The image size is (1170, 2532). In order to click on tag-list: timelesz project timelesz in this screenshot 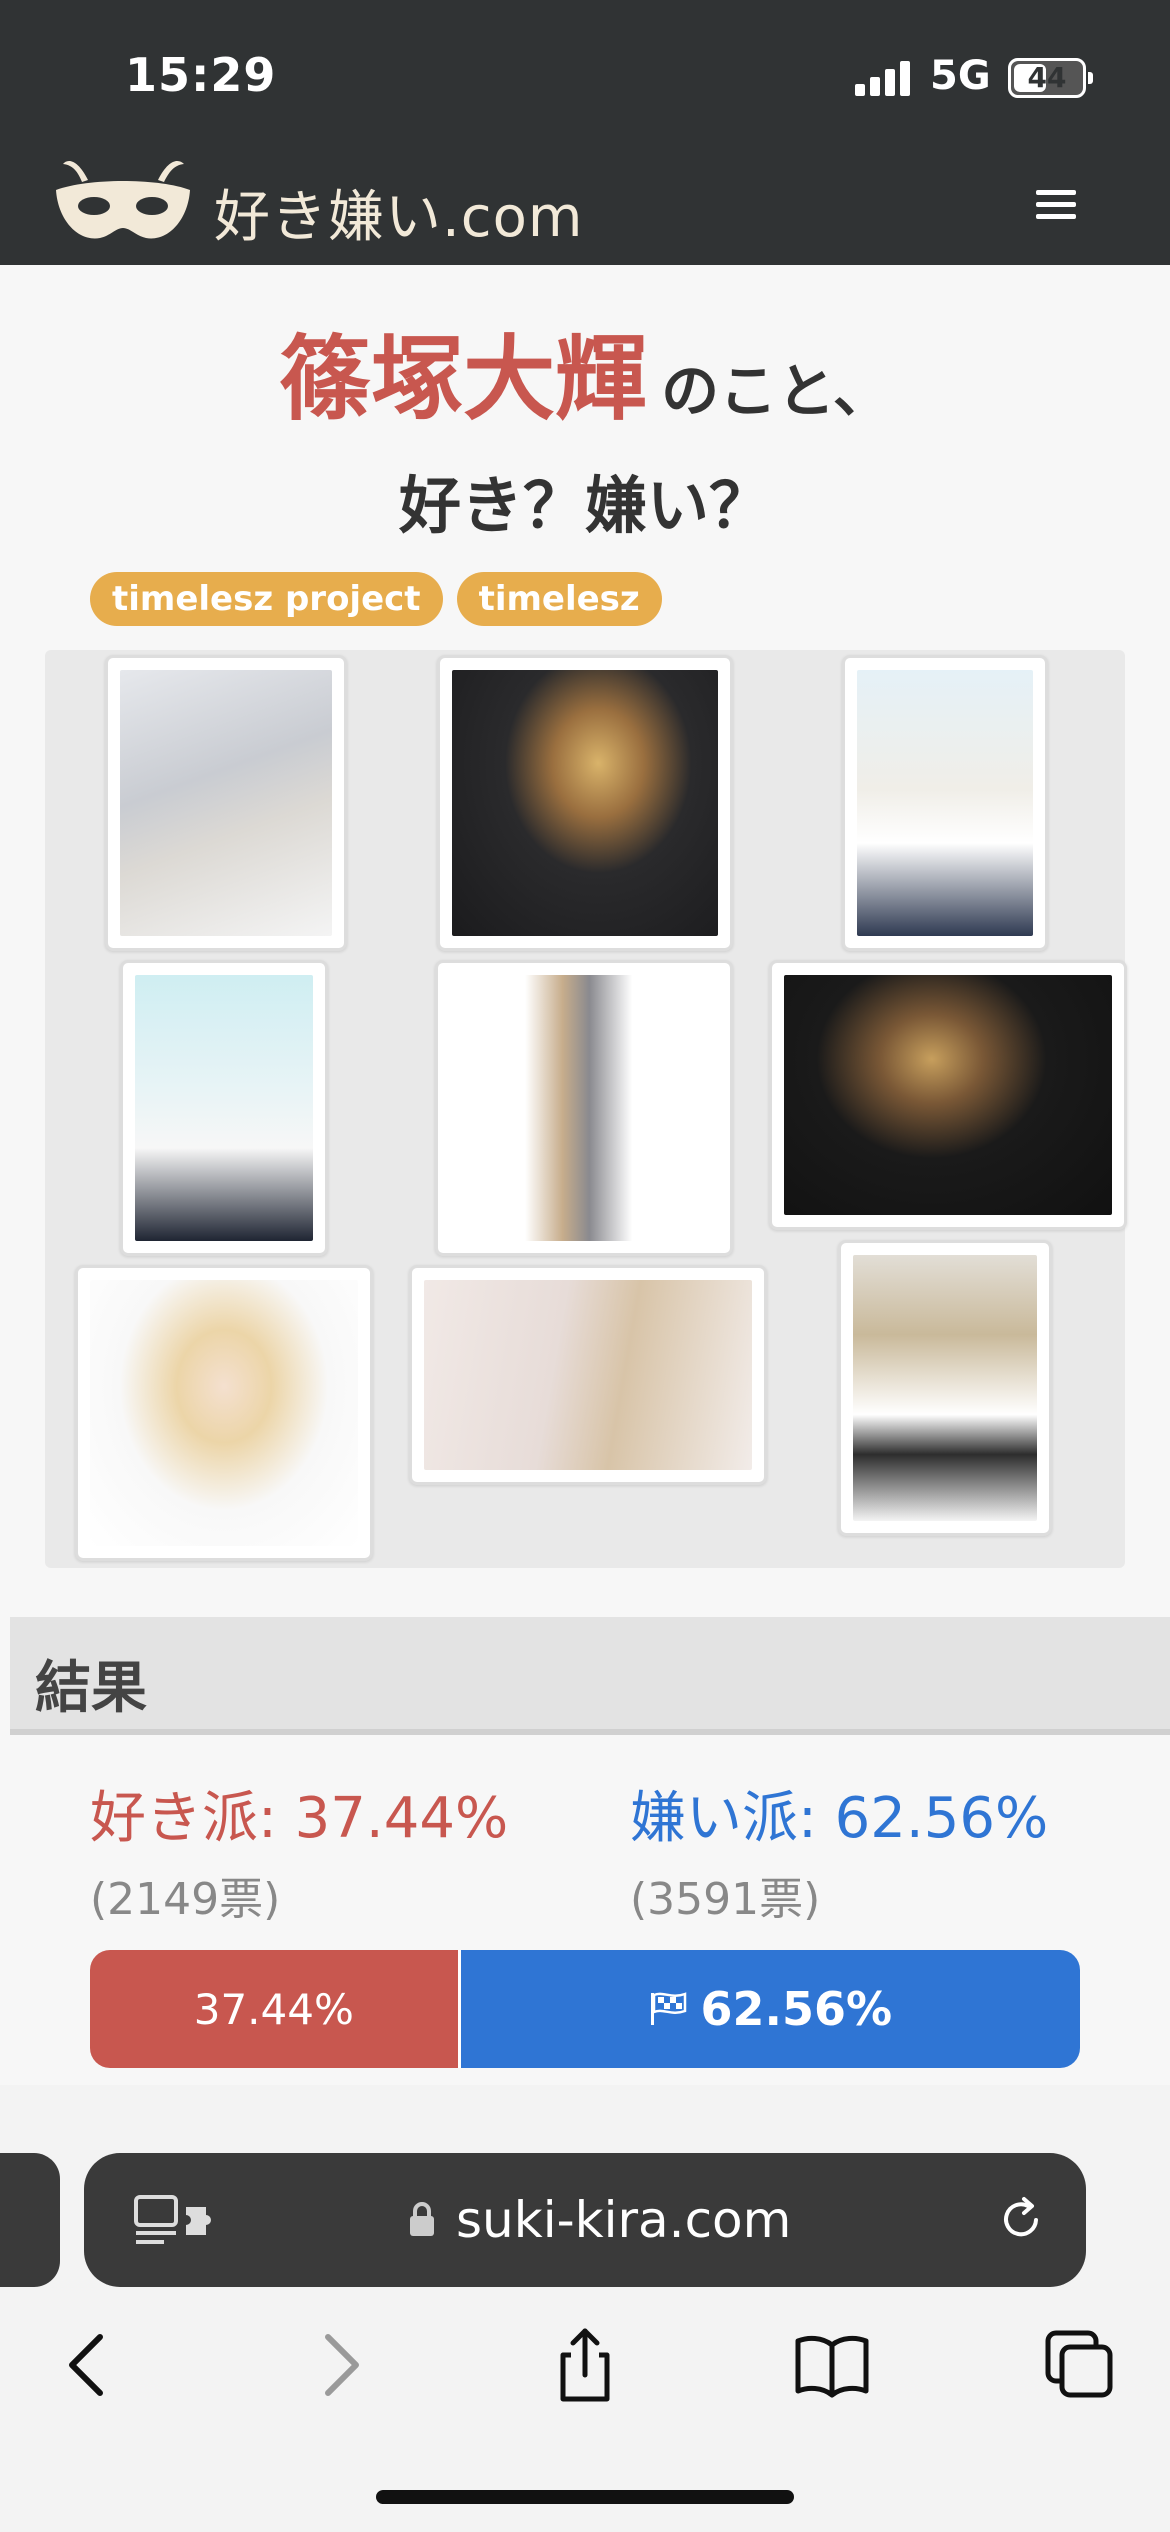, I will do `click(376, 599)`.